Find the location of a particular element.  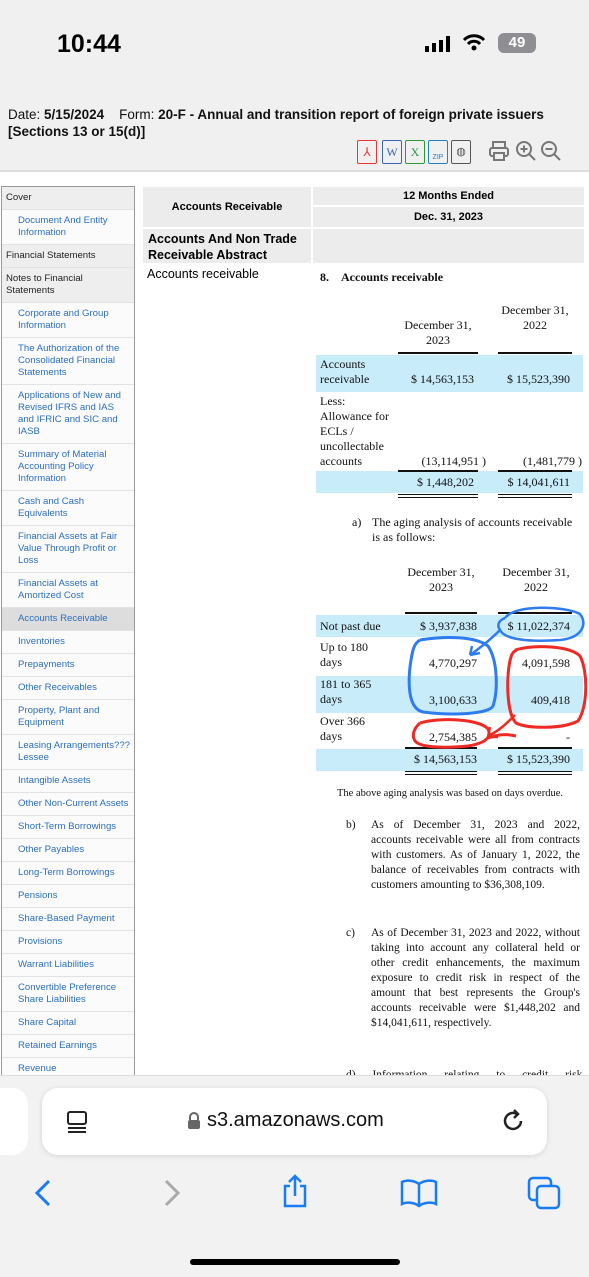

back-icon is located at coordinates (43, 1195).